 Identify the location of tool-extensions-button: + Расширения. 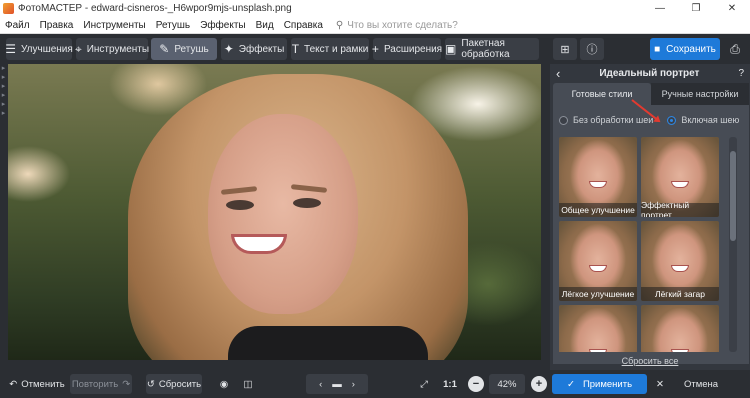
(407, 49).